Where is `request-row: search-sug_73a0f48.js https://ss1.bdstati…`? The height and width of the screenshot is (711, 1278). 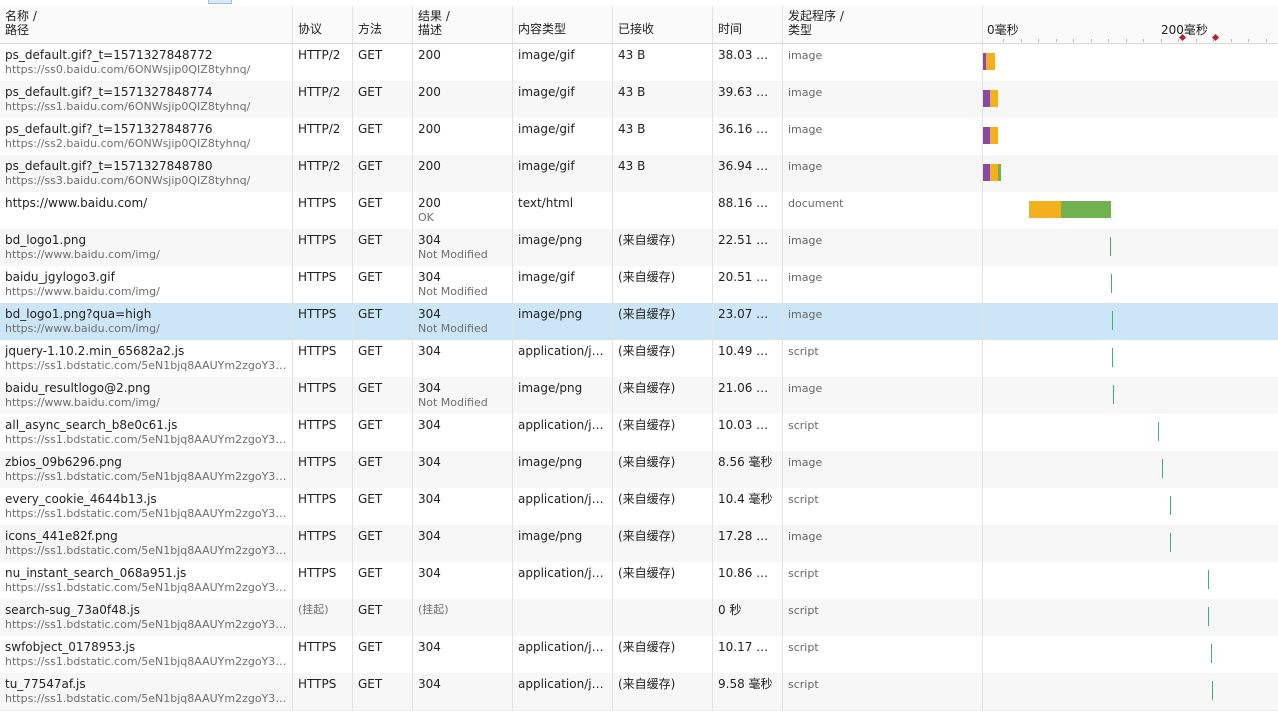
request-row: search-sug_73a0f48.js https://ss1.bdstati… is located at coordinates (639, 618).